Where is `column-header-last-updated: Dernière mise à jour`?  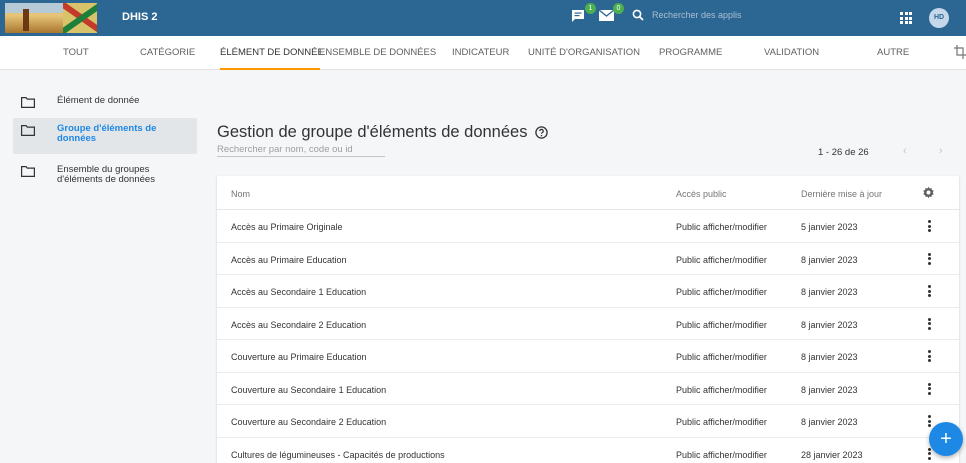 column-header-last-updated: Dernière mise à jour is located at coordinates (841, 194).